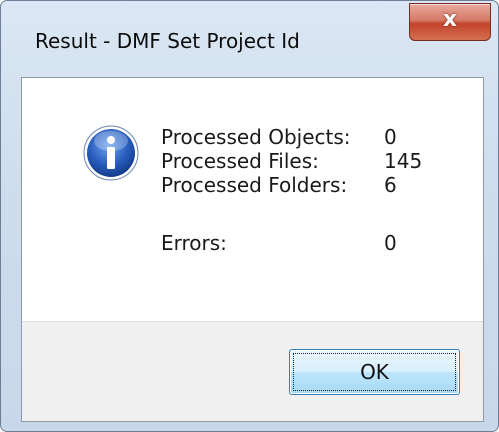 This screenshot has width=499, height=432. Describe the element at coordinates (403, 161) in the screenshot. I see `processed-files-value: 145` at that location.